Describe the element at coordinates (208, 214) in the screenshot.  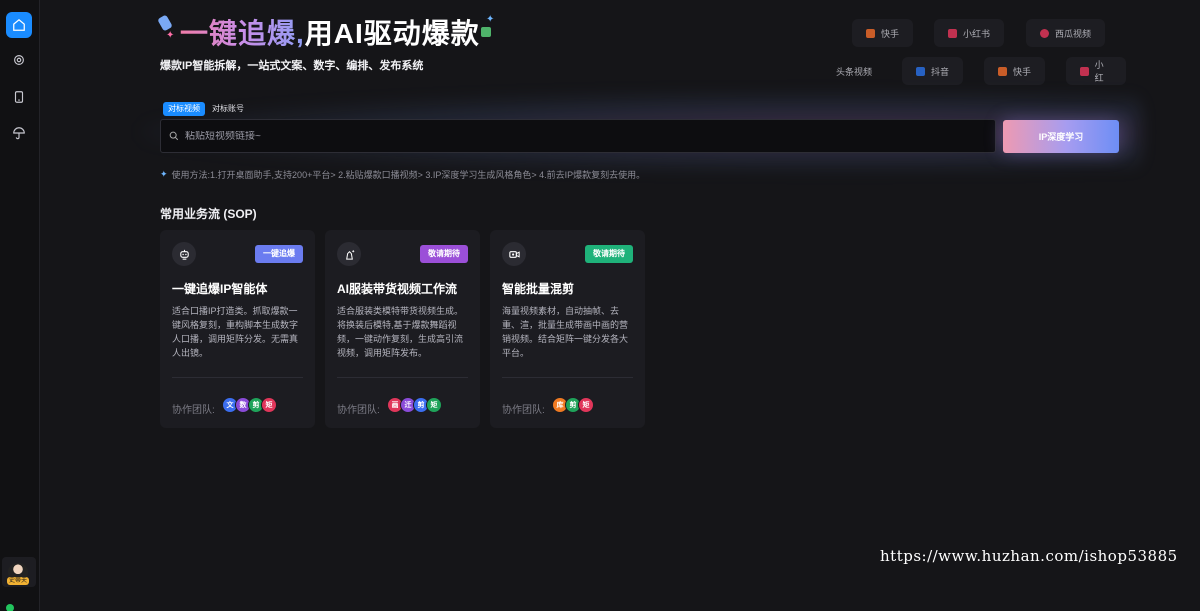
I see `sop-section-title: 常用业务流 (SOP)` at that location.